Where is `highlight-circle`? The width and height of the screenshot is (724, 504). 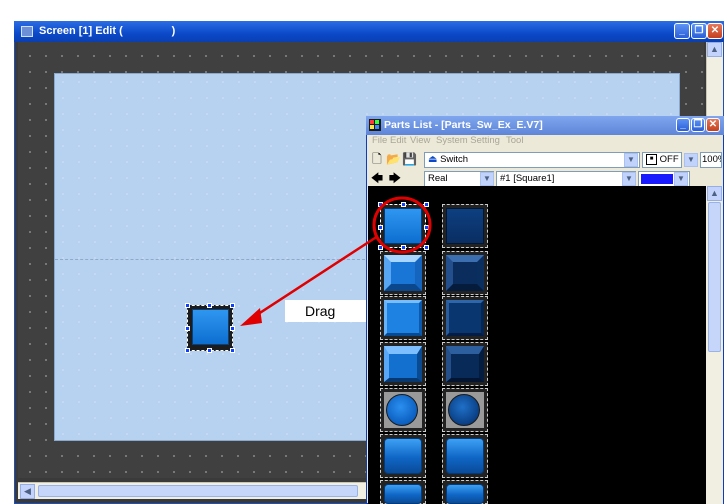 highlight-circle is located at coordinates (402, 225).